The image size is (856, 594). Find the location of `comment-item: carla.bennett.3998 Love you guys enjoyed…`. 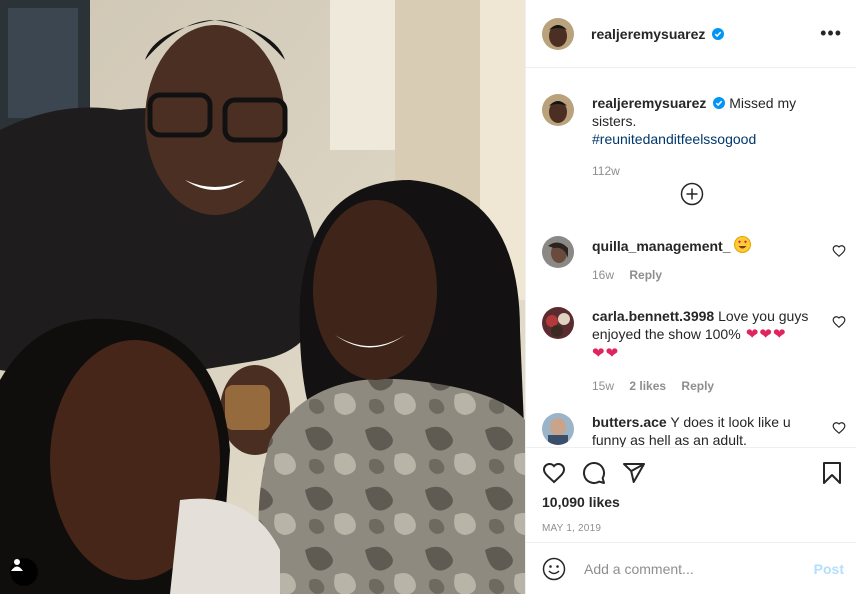

comment-item: carla.bennett.3998 Love you guys enjoyed… is located at coordinates (694, 351).